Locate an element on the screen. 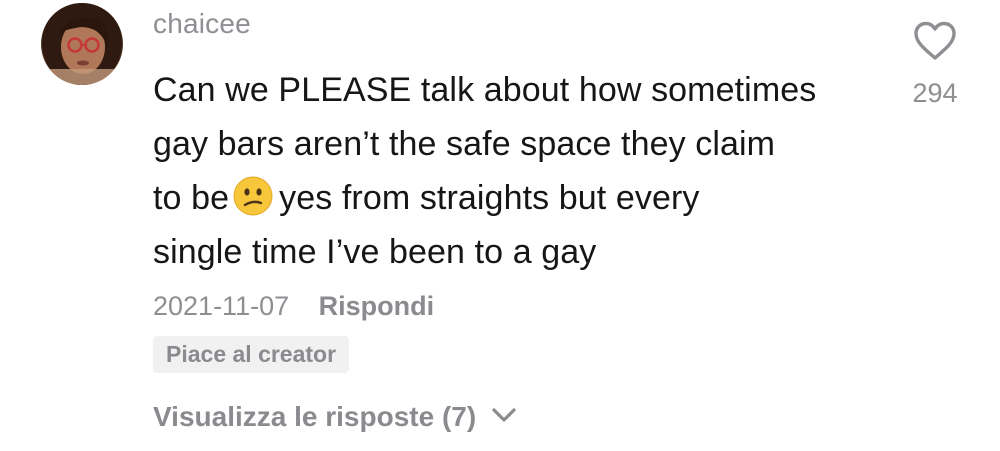 Image resolution: width=1000 pixels, height=451 pixels. creator-liked-badge: Piace al creator is located at coordinates (251, 354).